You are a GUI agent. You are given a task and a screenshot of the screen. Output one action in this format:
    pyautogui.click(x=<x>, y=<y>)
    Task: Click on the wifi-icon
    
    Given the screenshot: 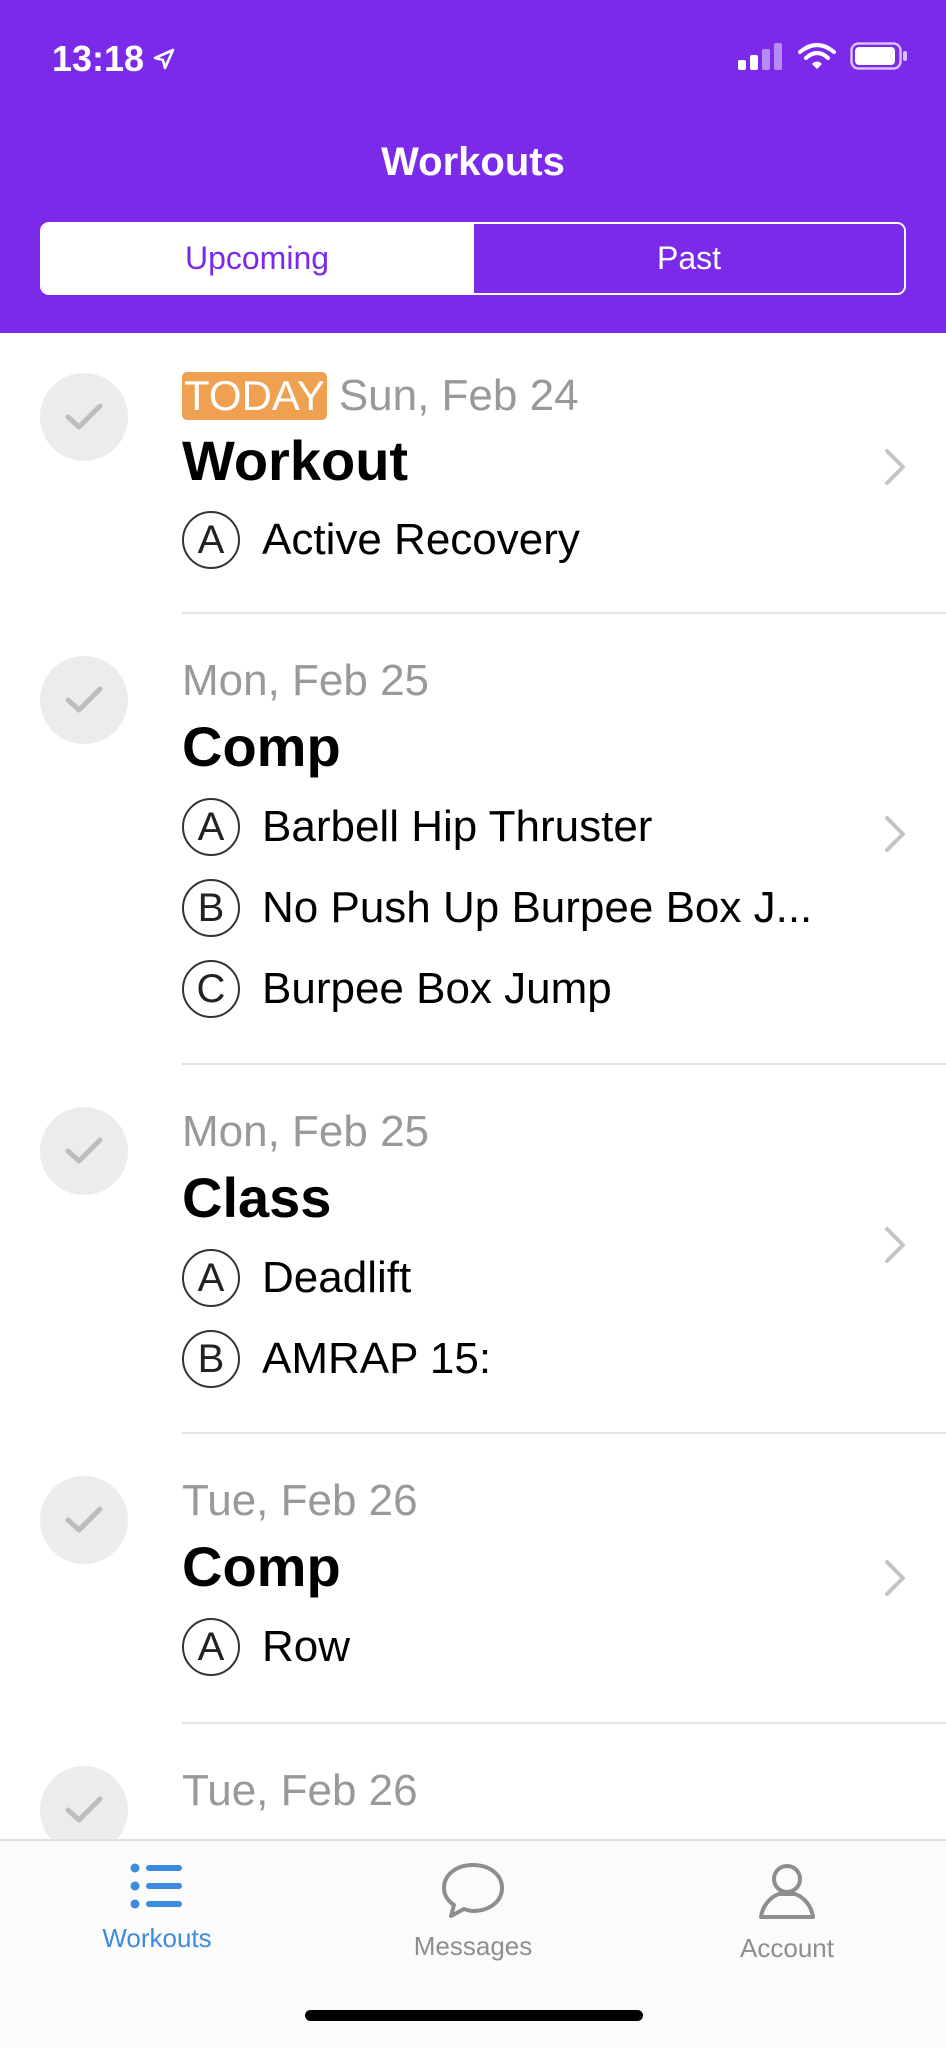 What is the action you would take?
    pyautogui.click(x=817, y=56)
    